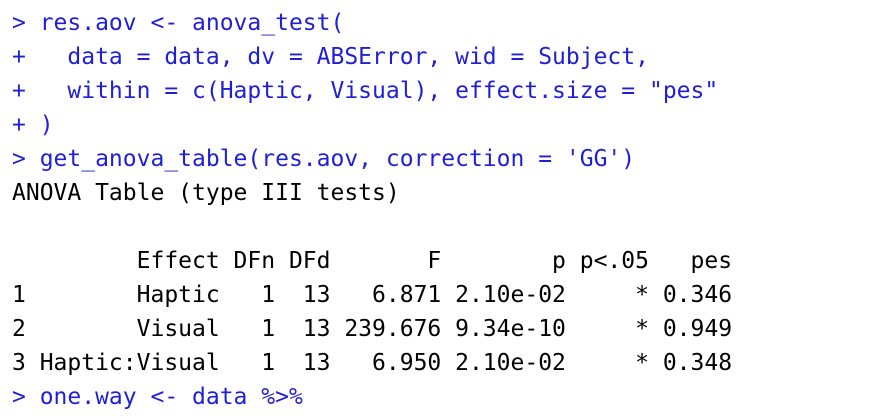 The image size is (872, 416). Describe the element at coordinates (372, 329) in the screenshot. I see `anova-table-row: 2 Visual 1 13 239.676 9.34e-10 * 0.949` at that location.